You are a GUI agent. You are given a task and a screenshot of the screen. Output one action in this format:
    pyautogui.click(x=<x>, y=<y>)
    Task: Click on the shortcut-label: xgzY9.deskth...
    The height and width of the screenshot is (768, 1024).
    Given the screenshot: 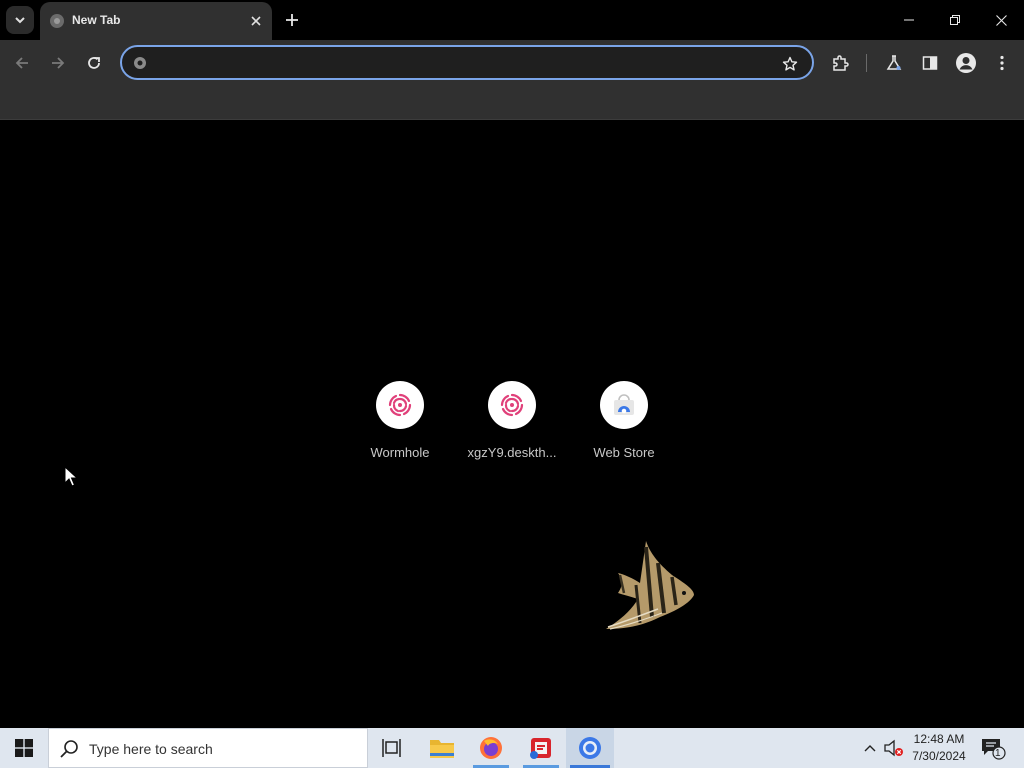 What is the action you would take?
    pyautogui.click(x=512, y=452)
    